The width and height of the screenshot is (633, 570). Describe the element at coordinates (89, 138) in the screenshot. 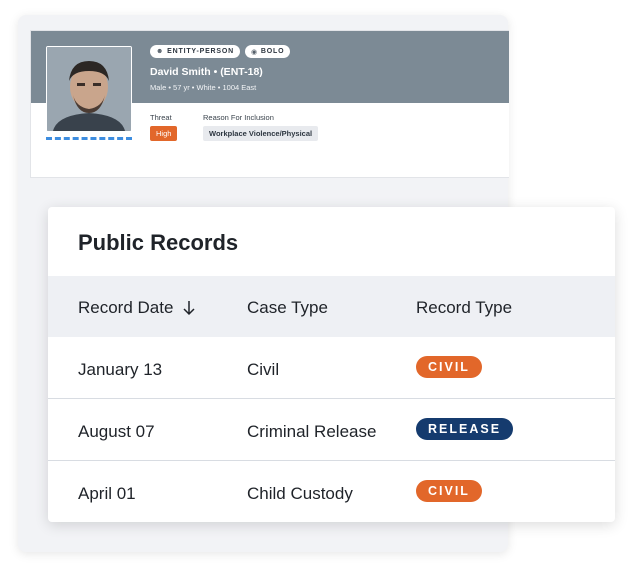

I see `photo-selection-indicator` at that location.